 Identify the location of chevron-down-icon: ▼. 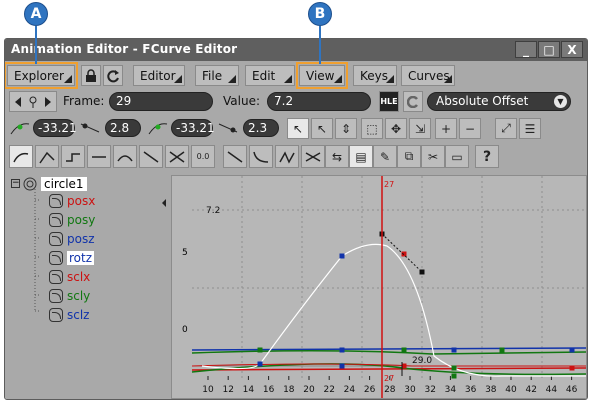
(560, 101).